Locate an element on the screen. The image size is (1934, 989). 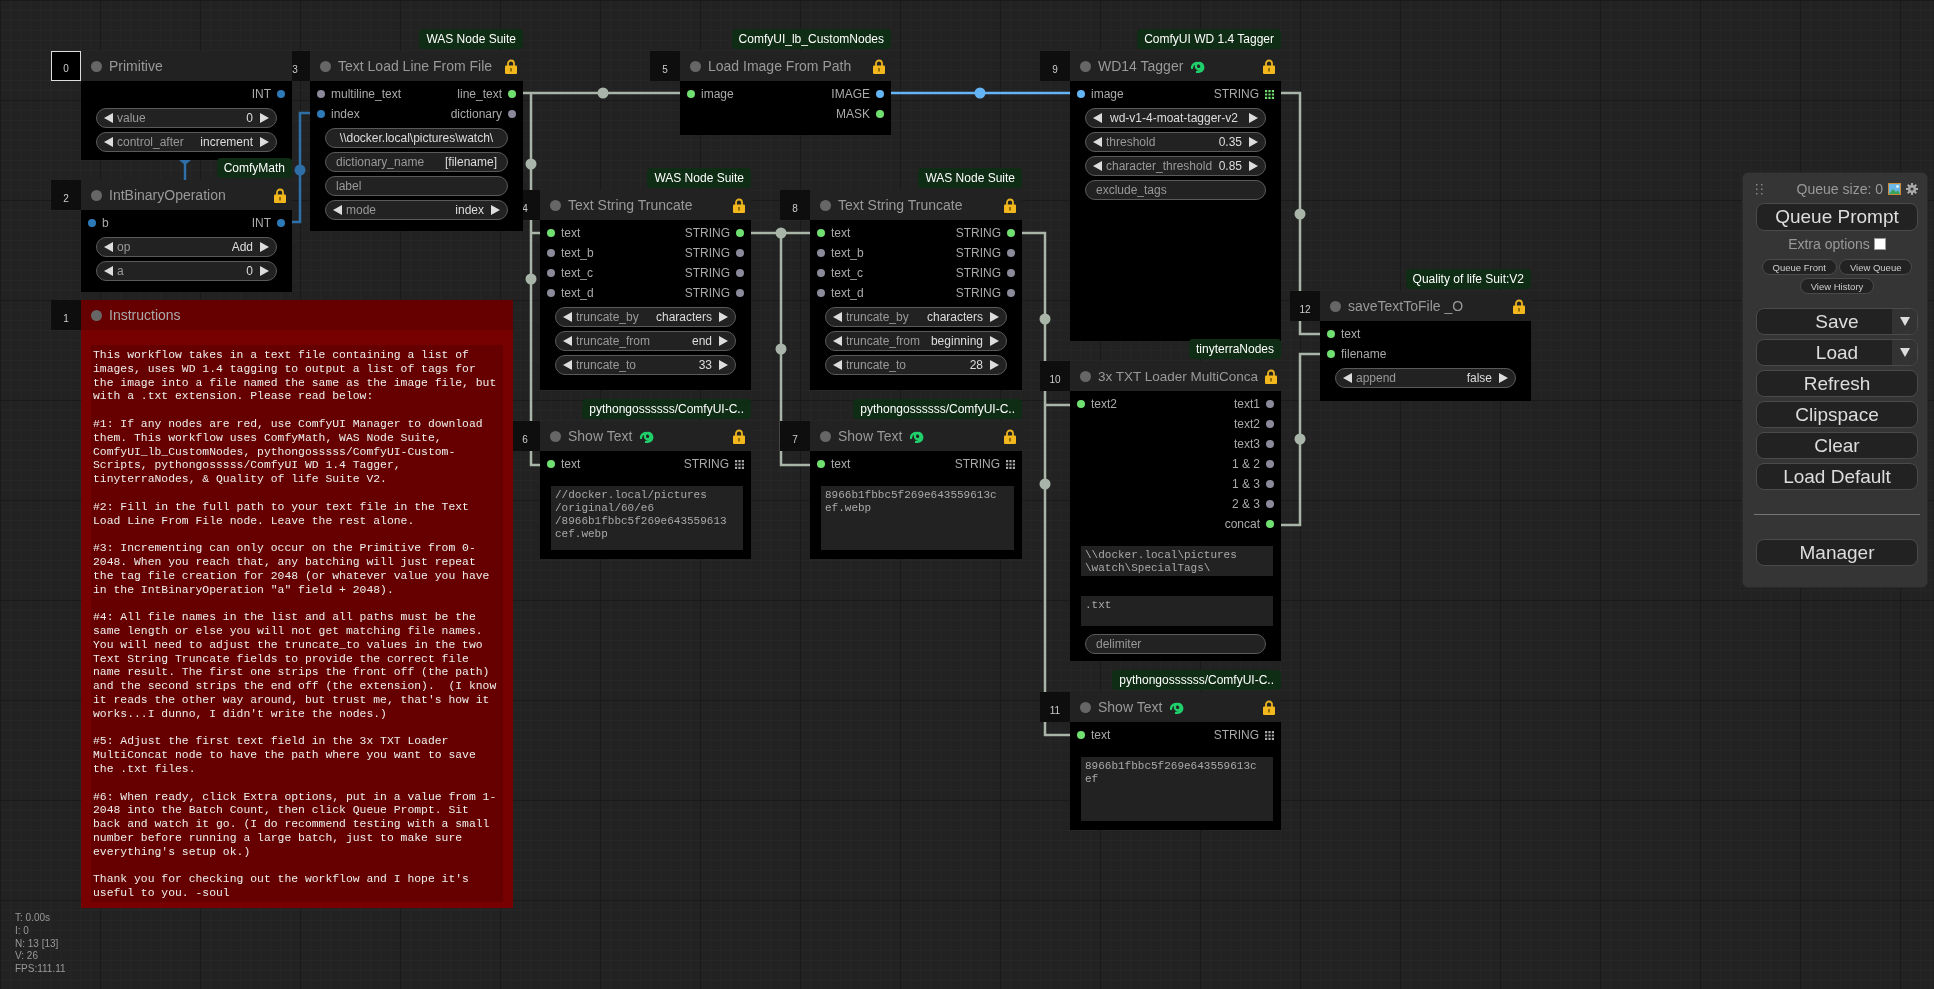
node-title-bar: Text Load Line From File is located at coordinates (416, 66).